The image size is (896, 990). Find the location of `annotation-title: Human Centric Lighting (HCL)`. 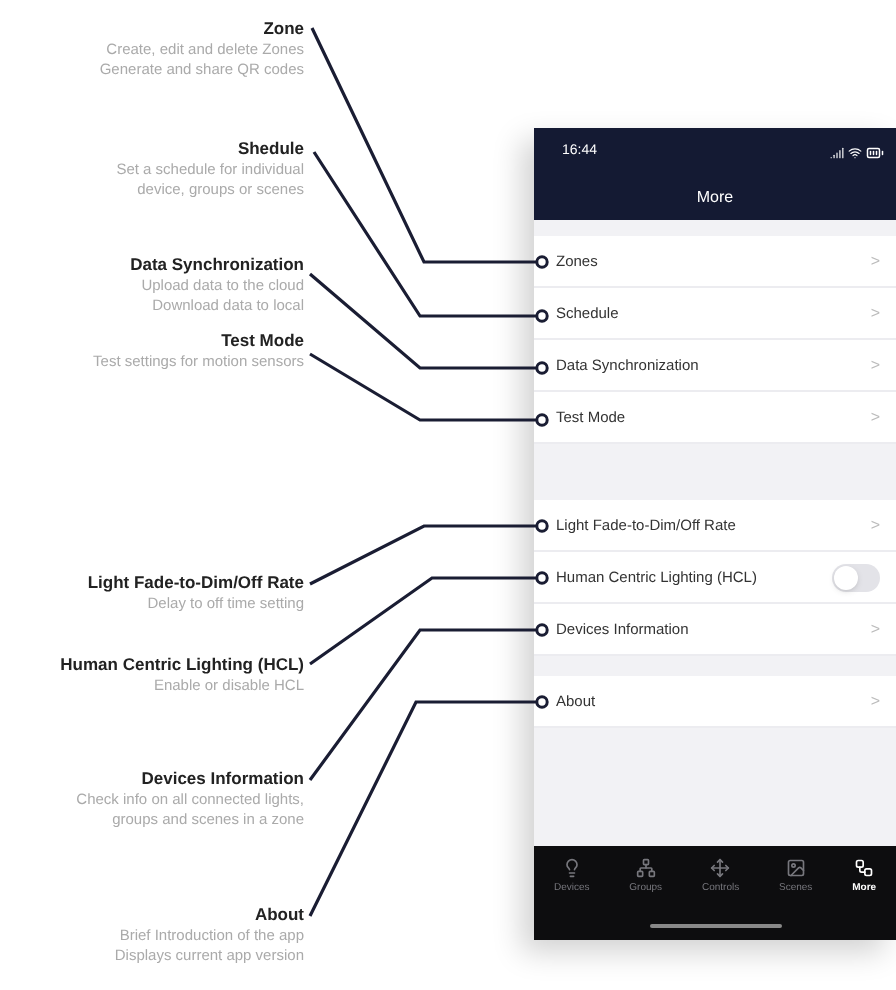

annotation-title: Human Centric Lighting (HCL) is located at coordinates (182, 665).